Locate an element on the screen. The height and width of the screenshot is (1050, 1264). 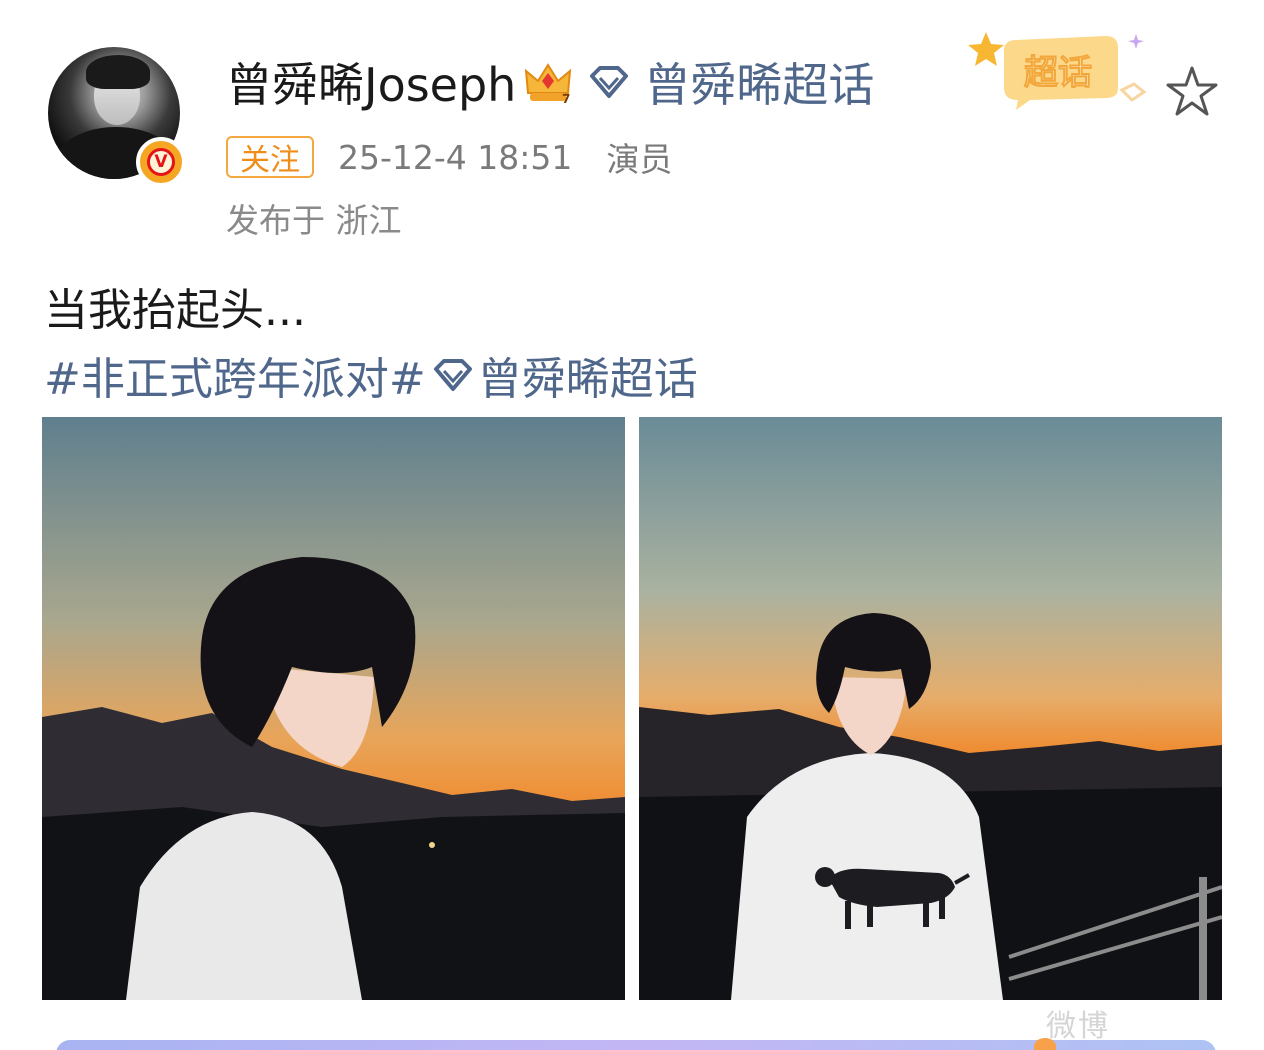
post-source: 演员 is located at coordinates (639, 159).